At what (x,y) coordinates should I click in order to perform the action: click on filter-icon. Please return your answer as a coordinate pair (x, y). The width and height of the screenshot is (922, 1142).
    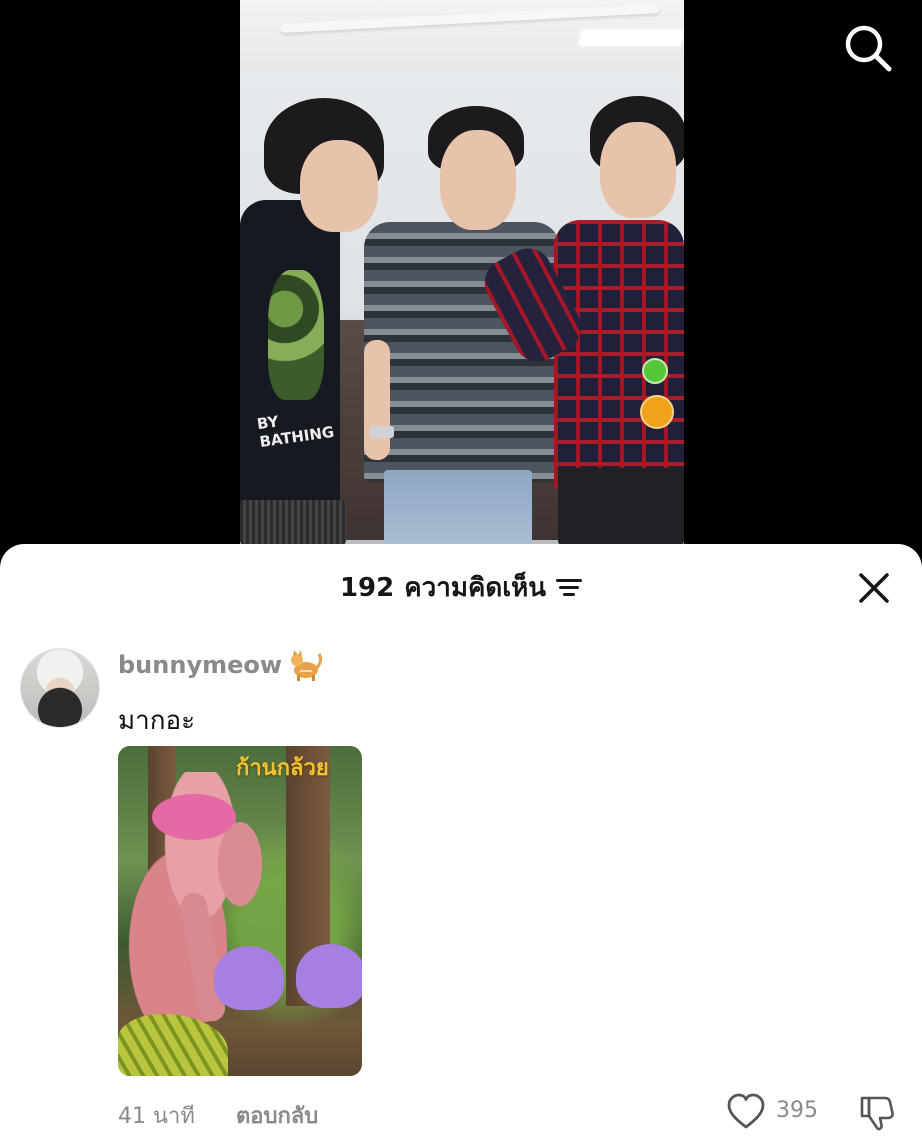
    Looking at the image, I should click on (569, 588).